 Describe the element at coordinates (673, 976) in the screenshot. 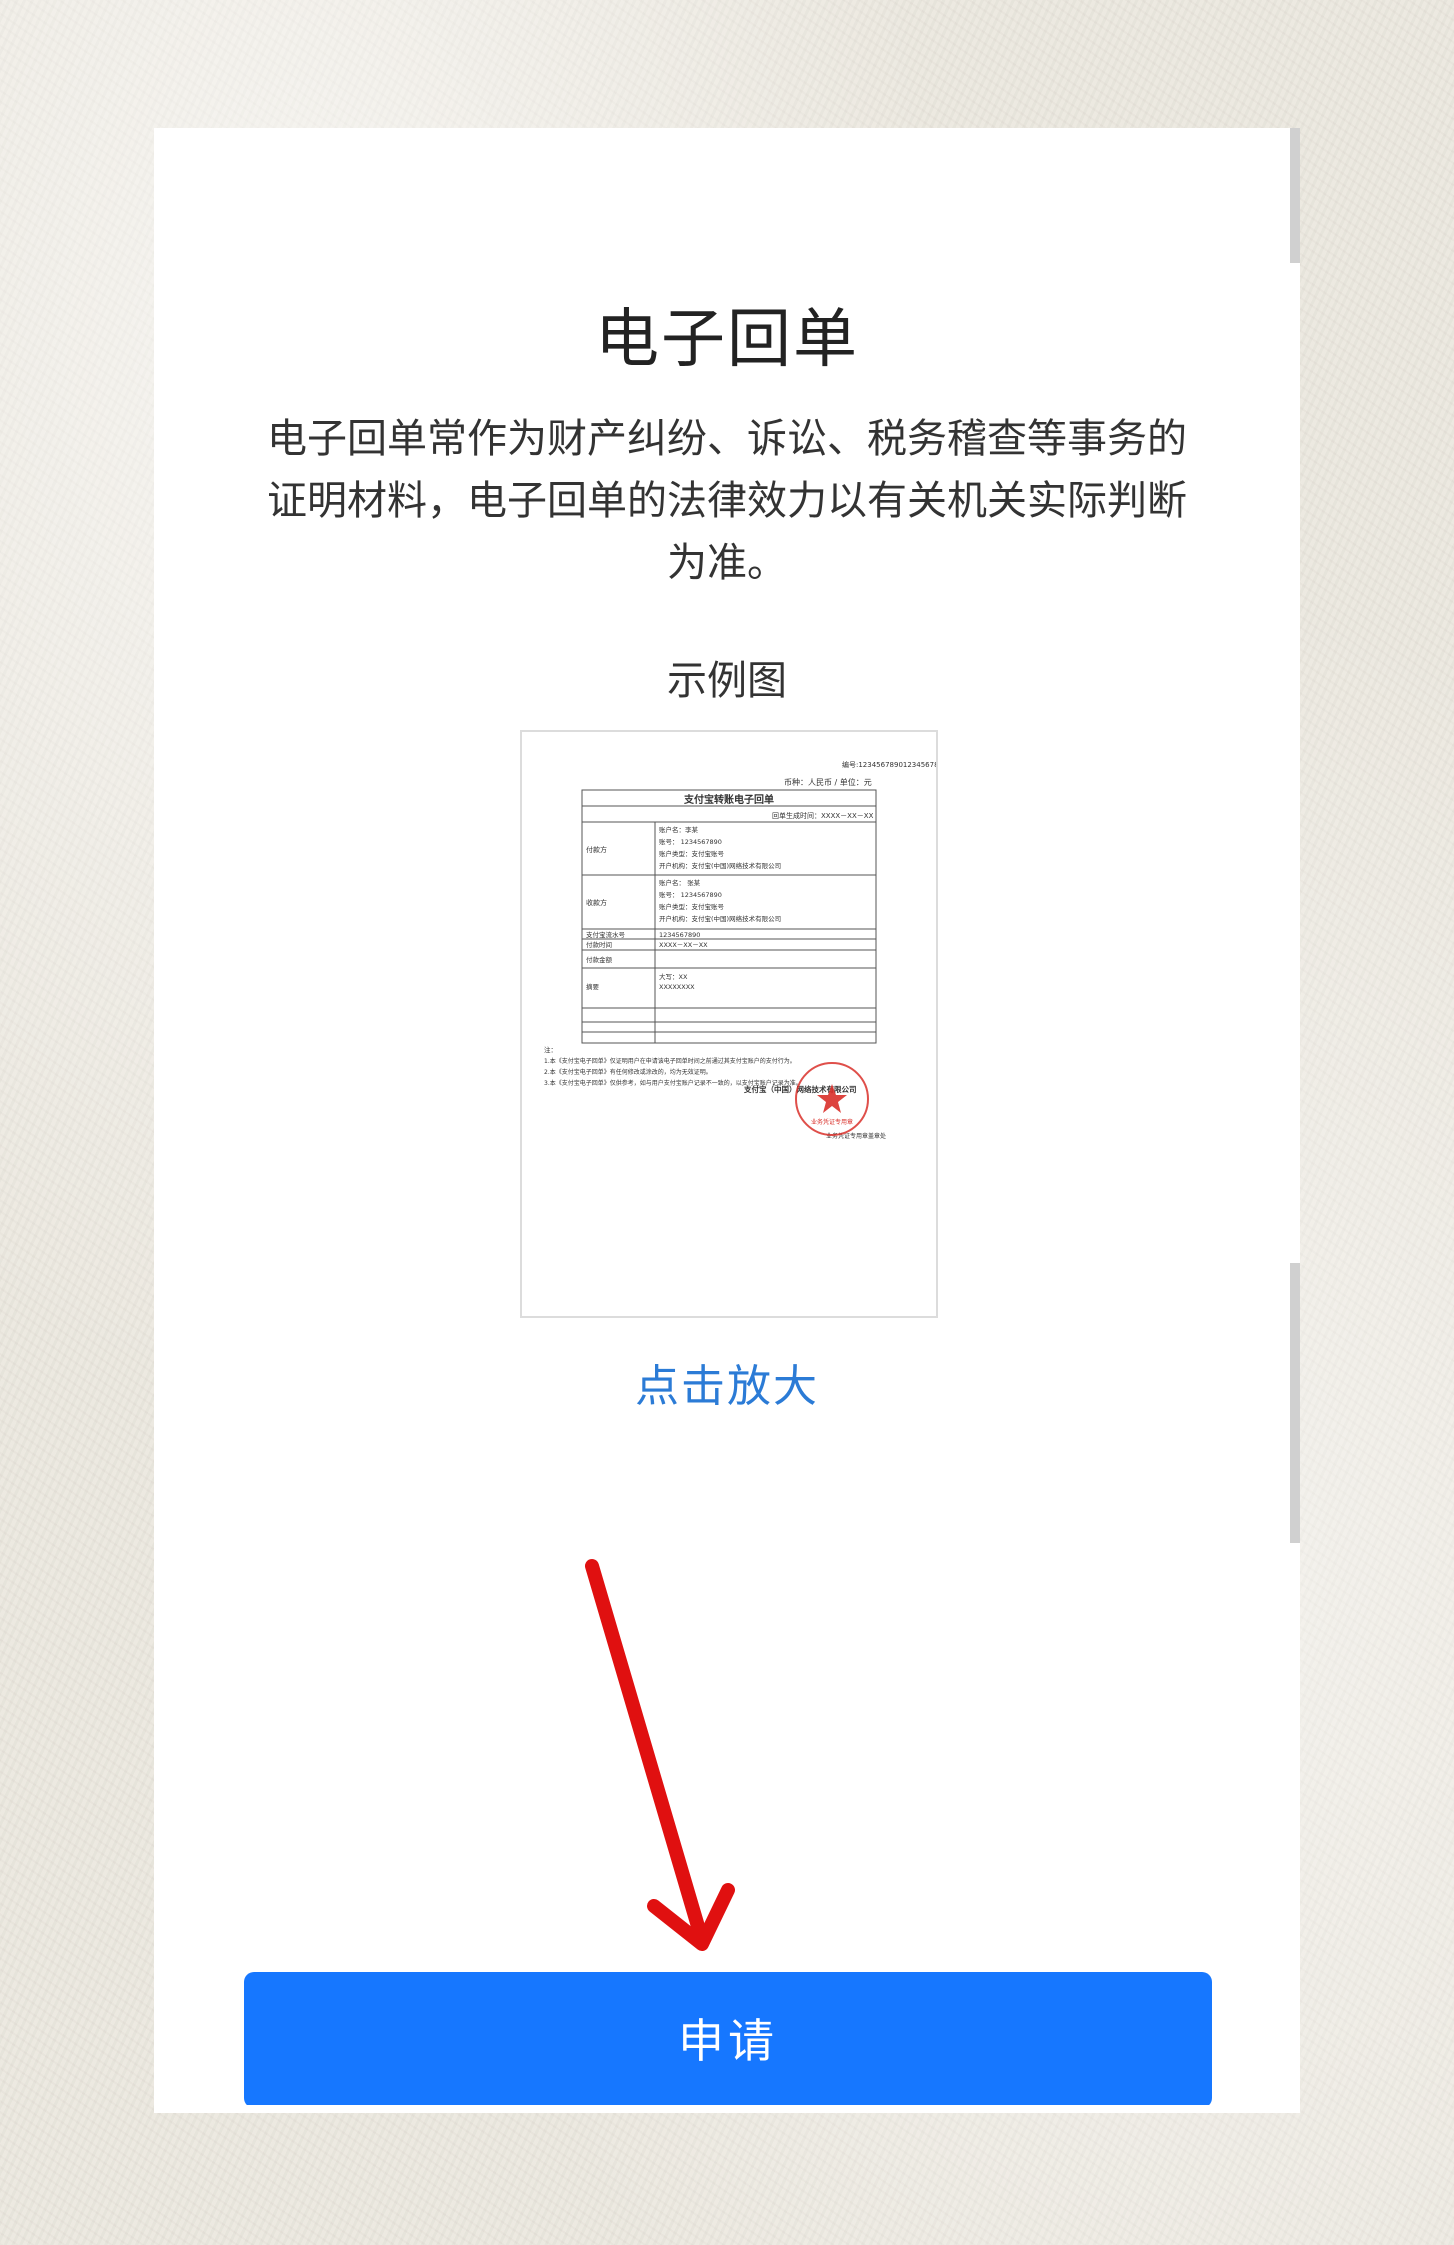

I see `doc-amount-value: 大写：XX` at that location.